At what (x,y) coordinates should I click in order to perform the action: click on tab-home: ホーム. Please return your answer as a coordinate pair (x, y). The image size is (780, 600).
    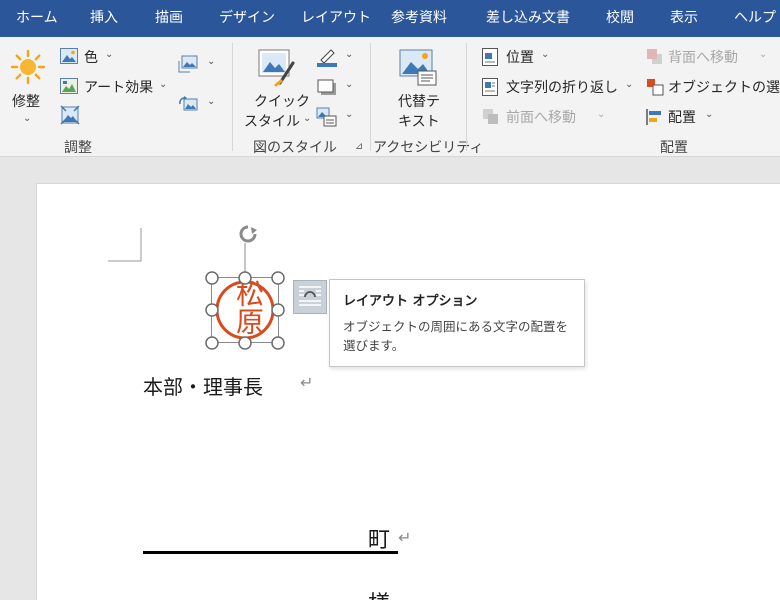
    Looking at the image, I should click on (37, 18).